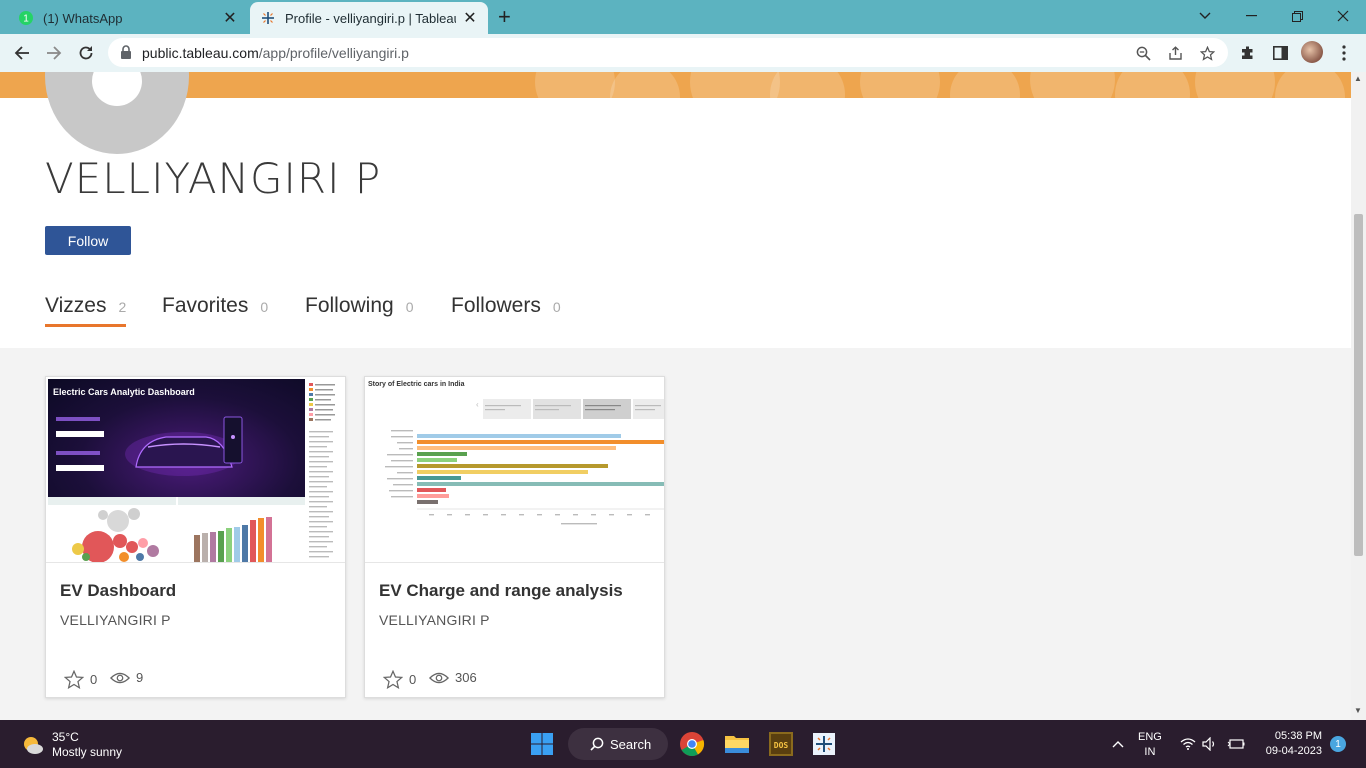 Image resolution: width=1366 pixels, height=768 pixels. What do you see at coordinates (524, 462) in the screenshot?
I see `thumbnail-bar-chart: ‹` at bounding box center [524, 462].